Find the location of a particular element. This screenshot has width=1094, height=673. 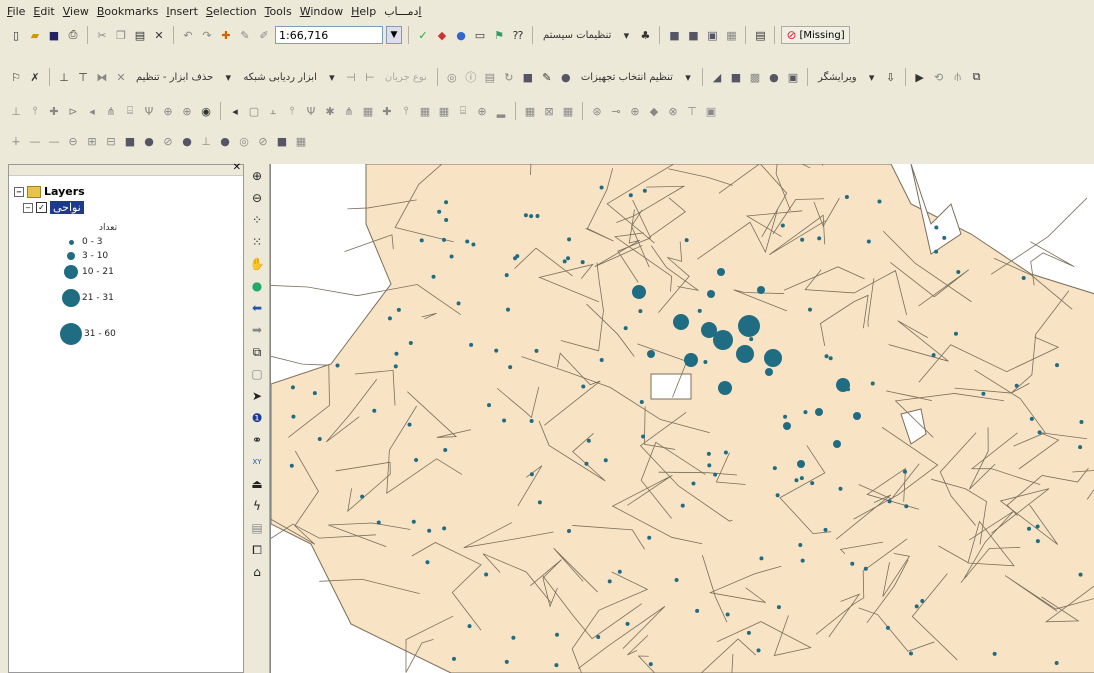

menu-bookmarks: Bookmarks is located at coordinates (127, 11).